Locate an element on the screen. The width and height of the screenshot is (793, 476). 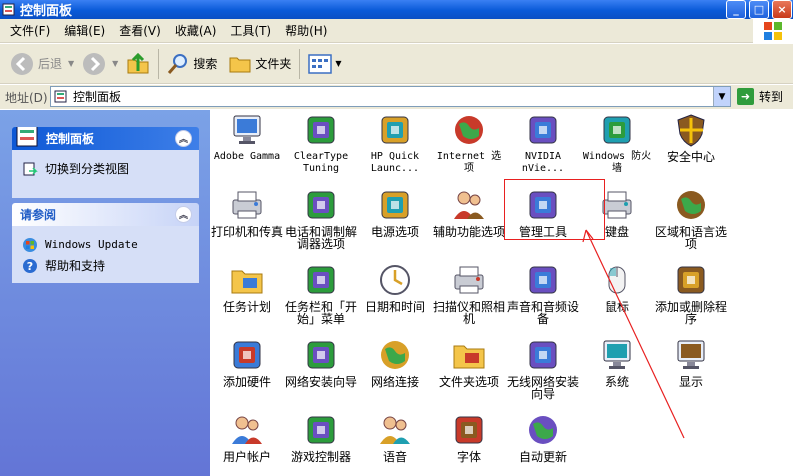
close-button: × is located at coordinates (782, 9).